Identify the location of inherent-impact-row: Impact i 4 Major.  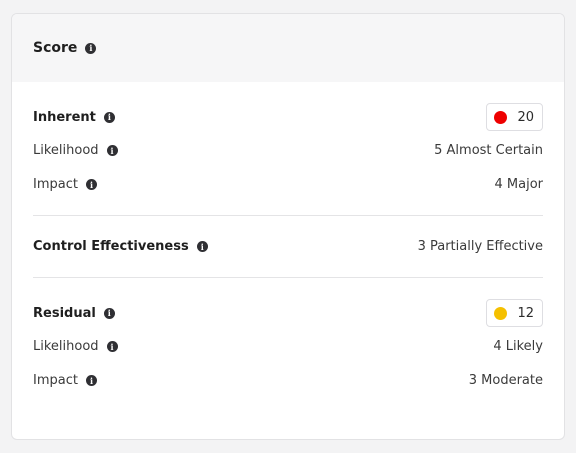
(288, 184).